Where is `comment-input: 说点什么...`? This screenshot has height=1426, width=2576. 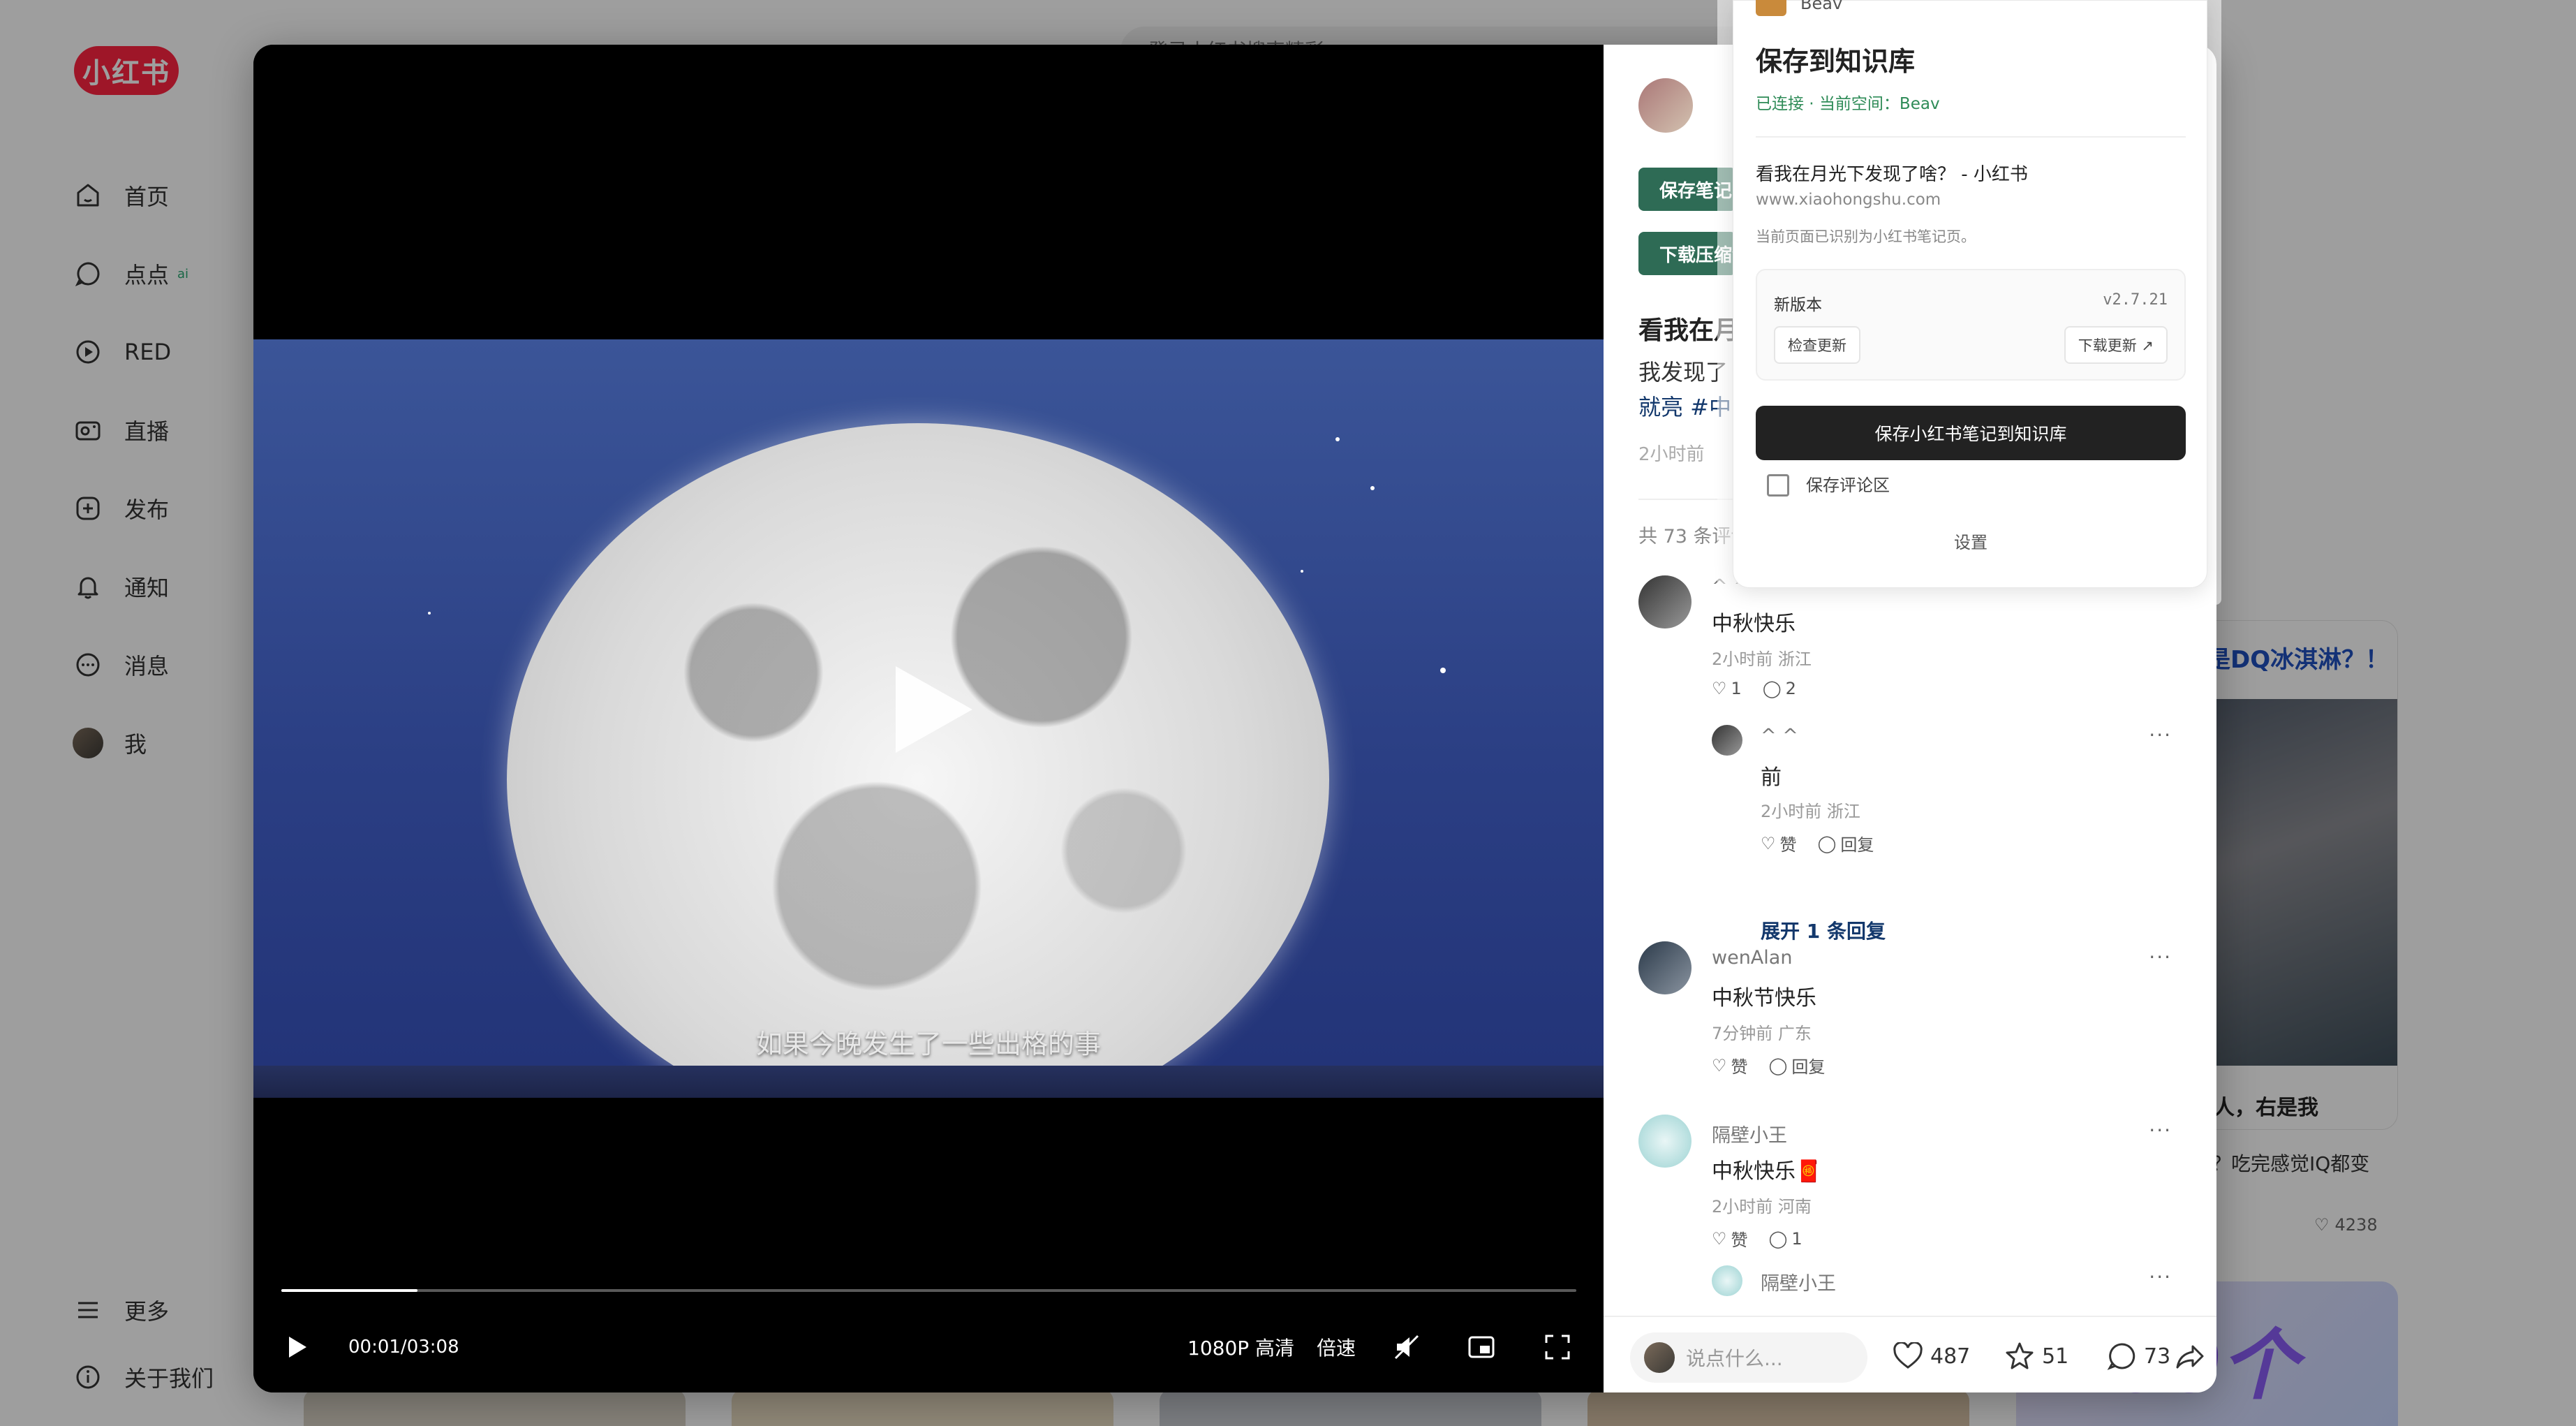
comment-input: 说点什么... is located at coordinates (1748, 1358).